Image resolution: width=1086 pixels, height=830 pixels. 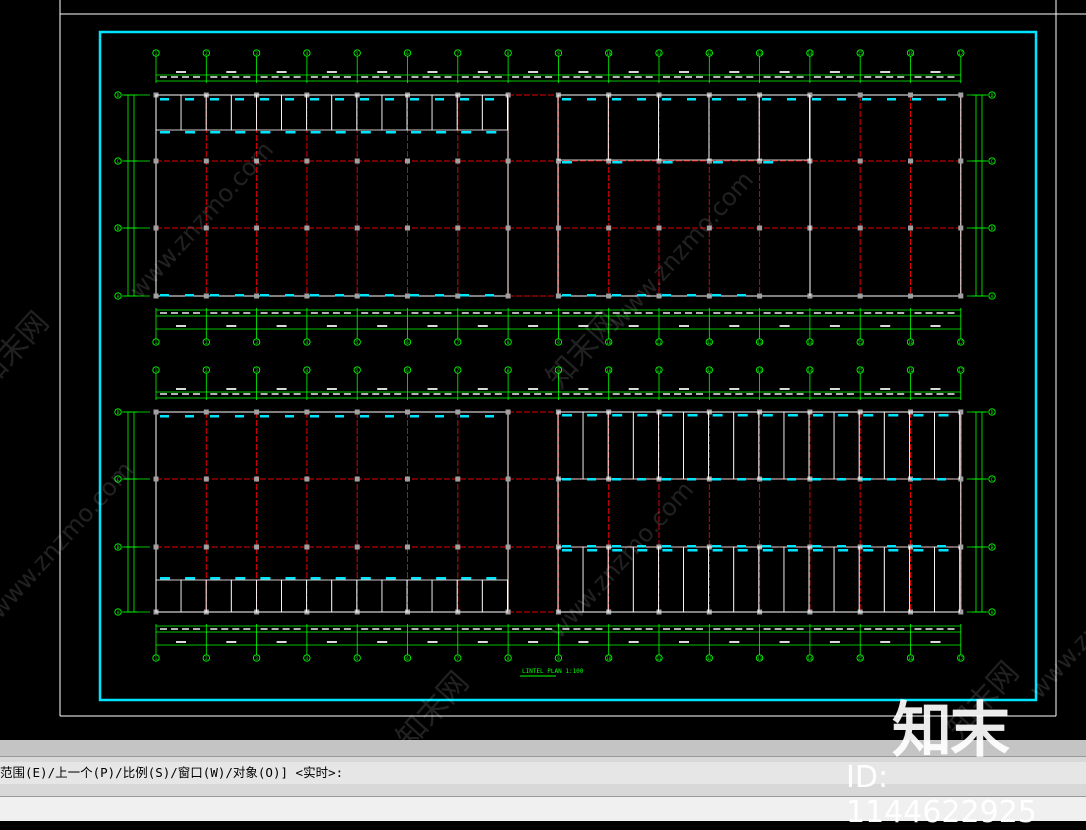 I want to click on axis-number: 6, so click(x=407, y=658).